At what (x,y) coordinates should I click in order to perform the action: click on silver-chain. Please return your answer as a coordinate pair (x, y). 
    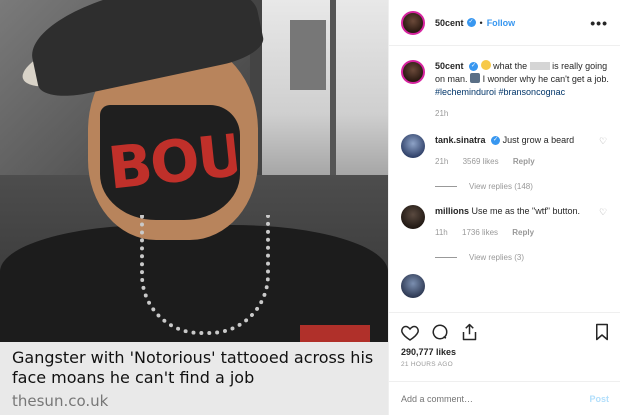
    Looking at the image, I should click on (205, 275).